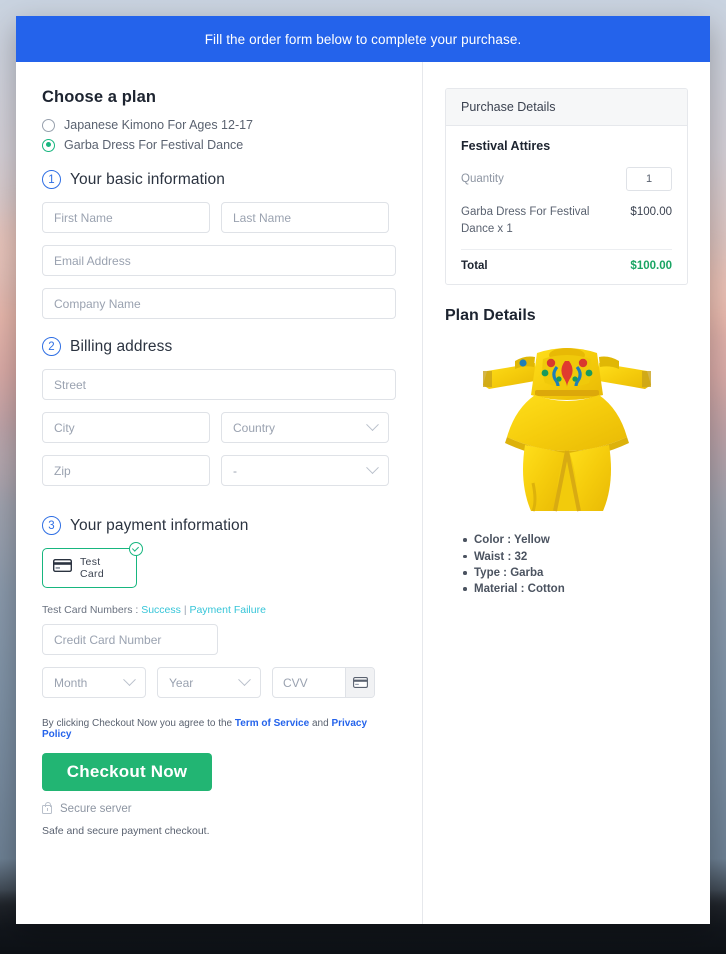 Image resolution: width=726 pixels, height=954 pixels. What do you see at coordinates (254, 427) in the screenshot?
I see `country-select-value: Country` at bounding box center [254, 427].